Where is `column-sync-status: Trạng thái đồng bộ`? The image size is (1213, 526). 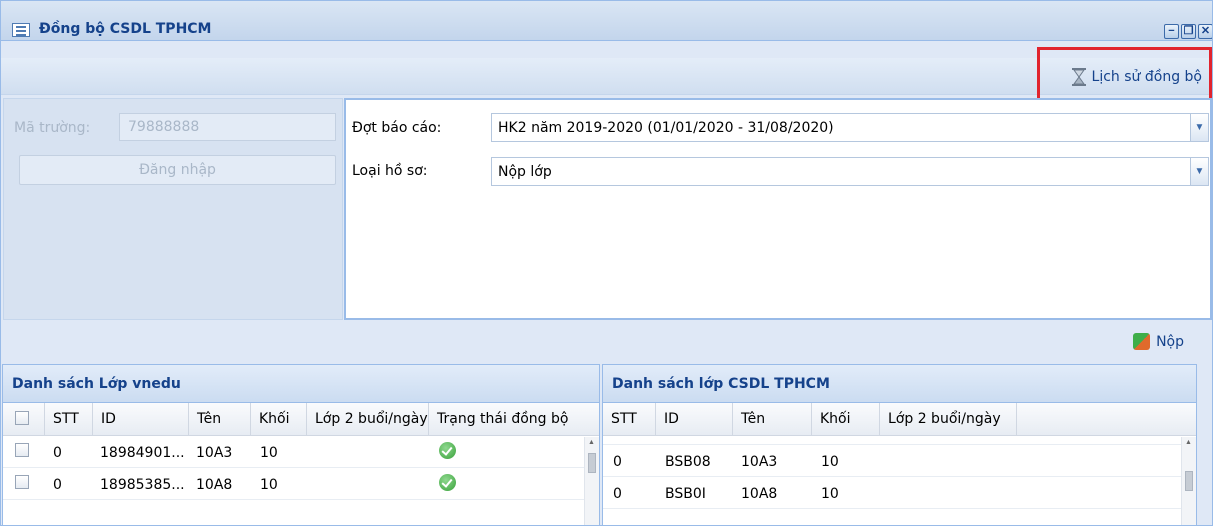 column-sync-status: Trạng thái đồng bộ is located at coordinates (507, 419).